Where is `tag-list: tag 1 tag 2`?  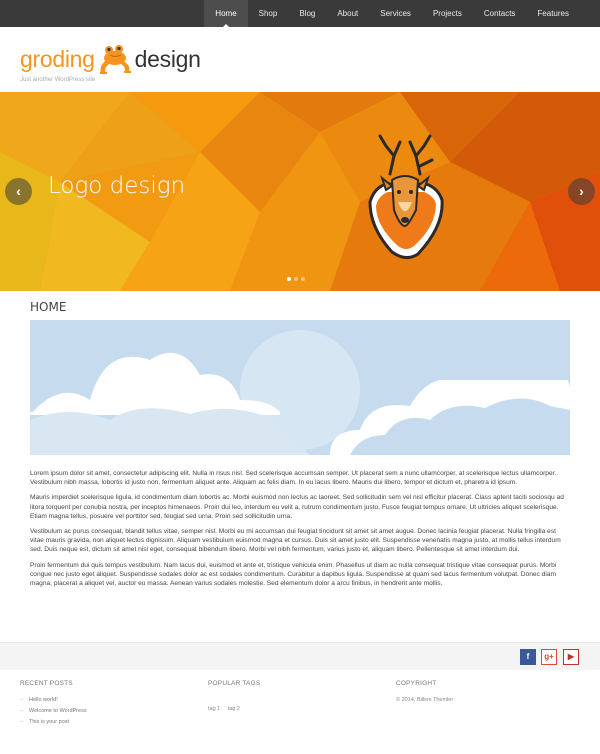
tag-list: tag 1 tag 2 is located at coordinates (234, 706).